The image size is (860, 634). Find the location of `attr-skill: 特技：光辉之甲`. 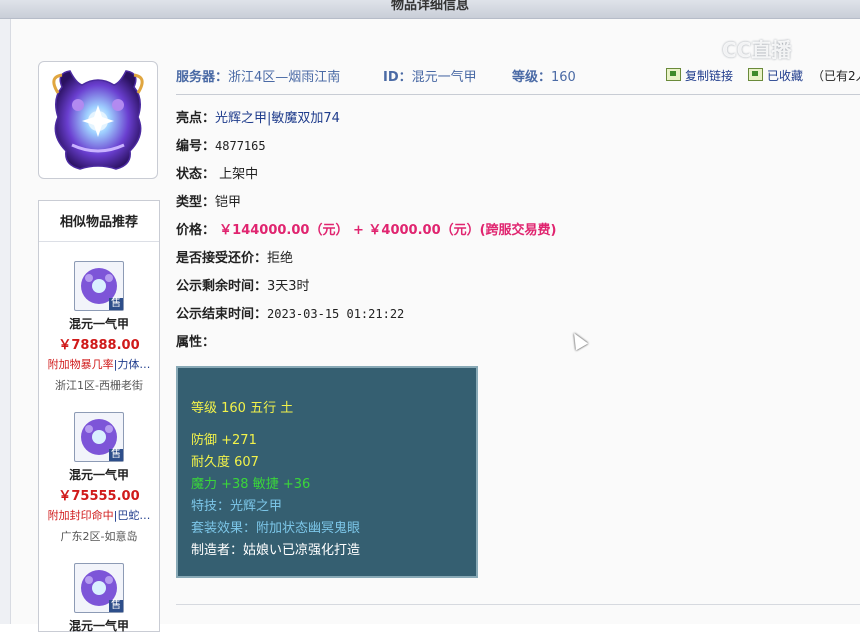

attr-skill: 特技：光辉之甲 is located at coordinates (237, 506).